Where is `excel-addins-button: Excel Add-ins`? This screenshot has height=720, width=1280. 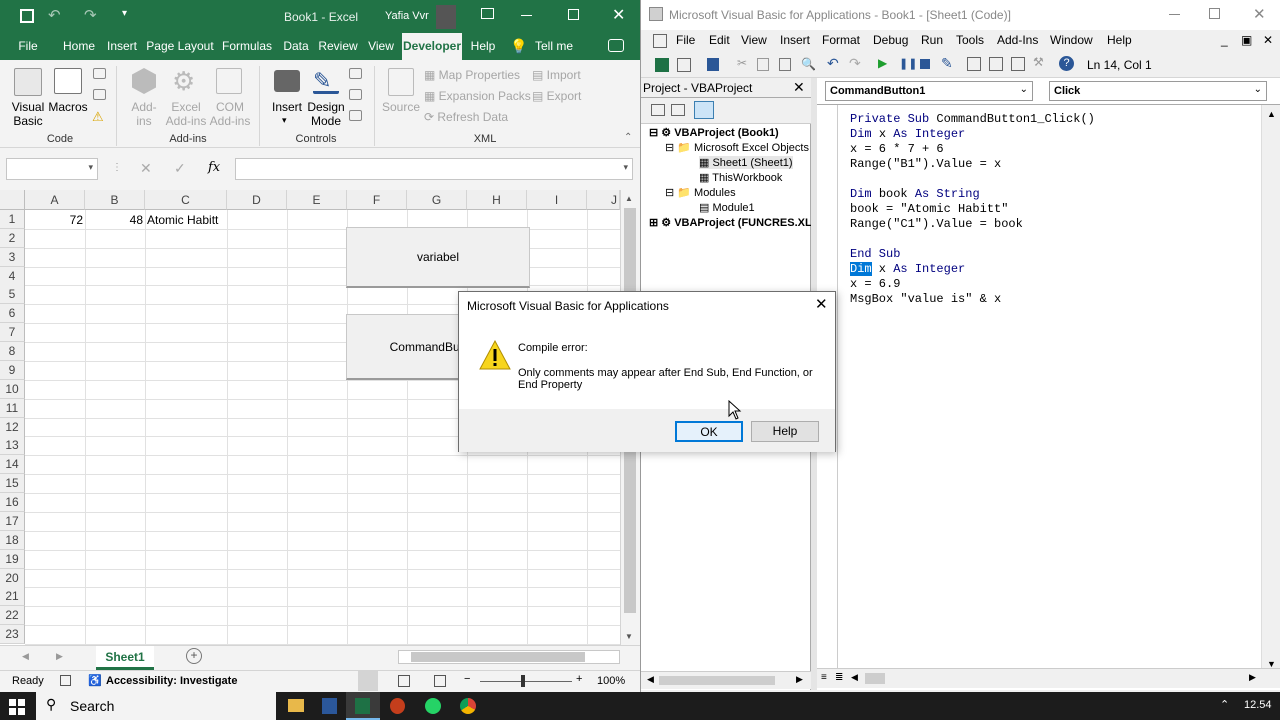
excel-addins-button: Excel Add-ins is located at coordinates (186, 114).